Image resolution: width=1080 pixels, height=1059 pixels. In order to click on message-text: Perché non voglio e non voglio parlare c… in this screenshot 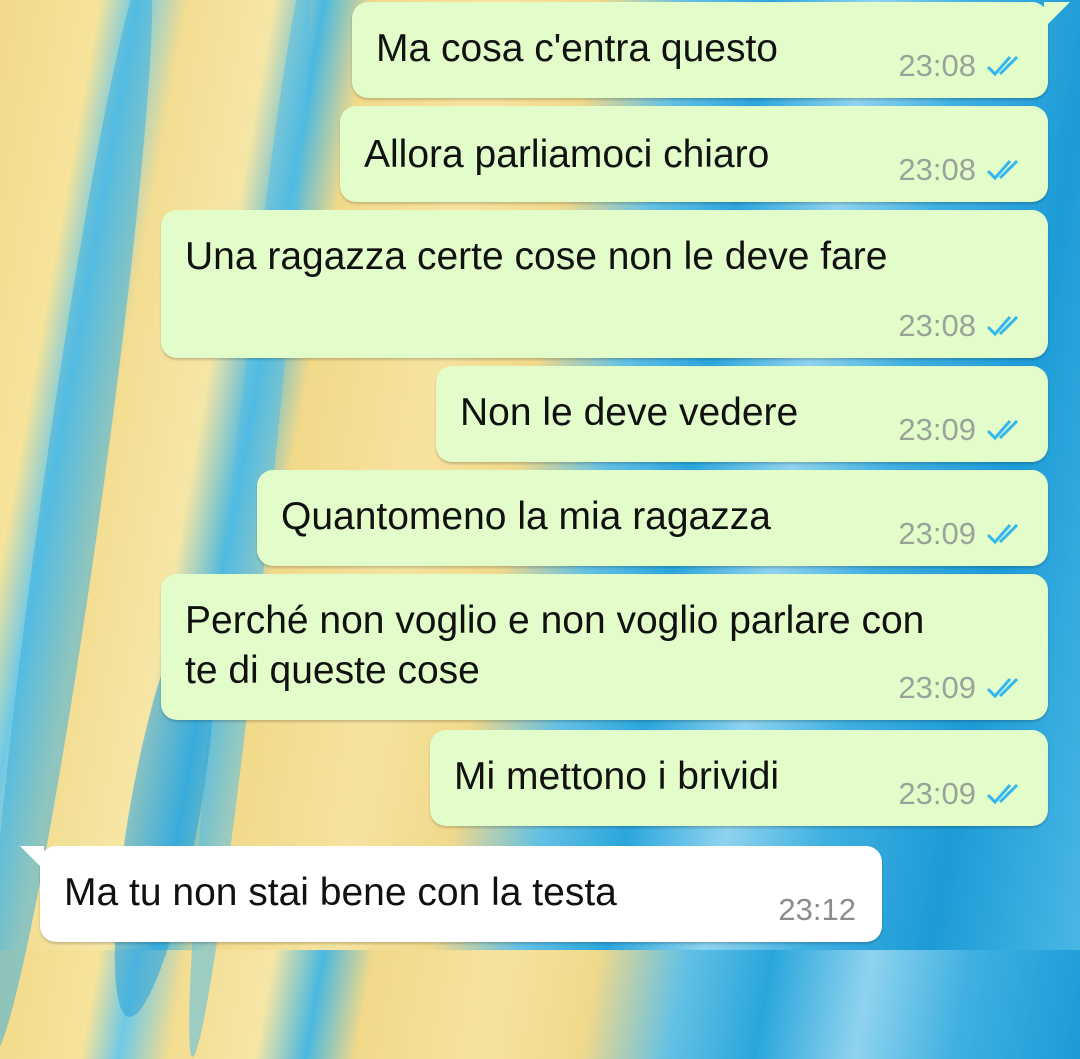, I will do `click(555, 645)`.